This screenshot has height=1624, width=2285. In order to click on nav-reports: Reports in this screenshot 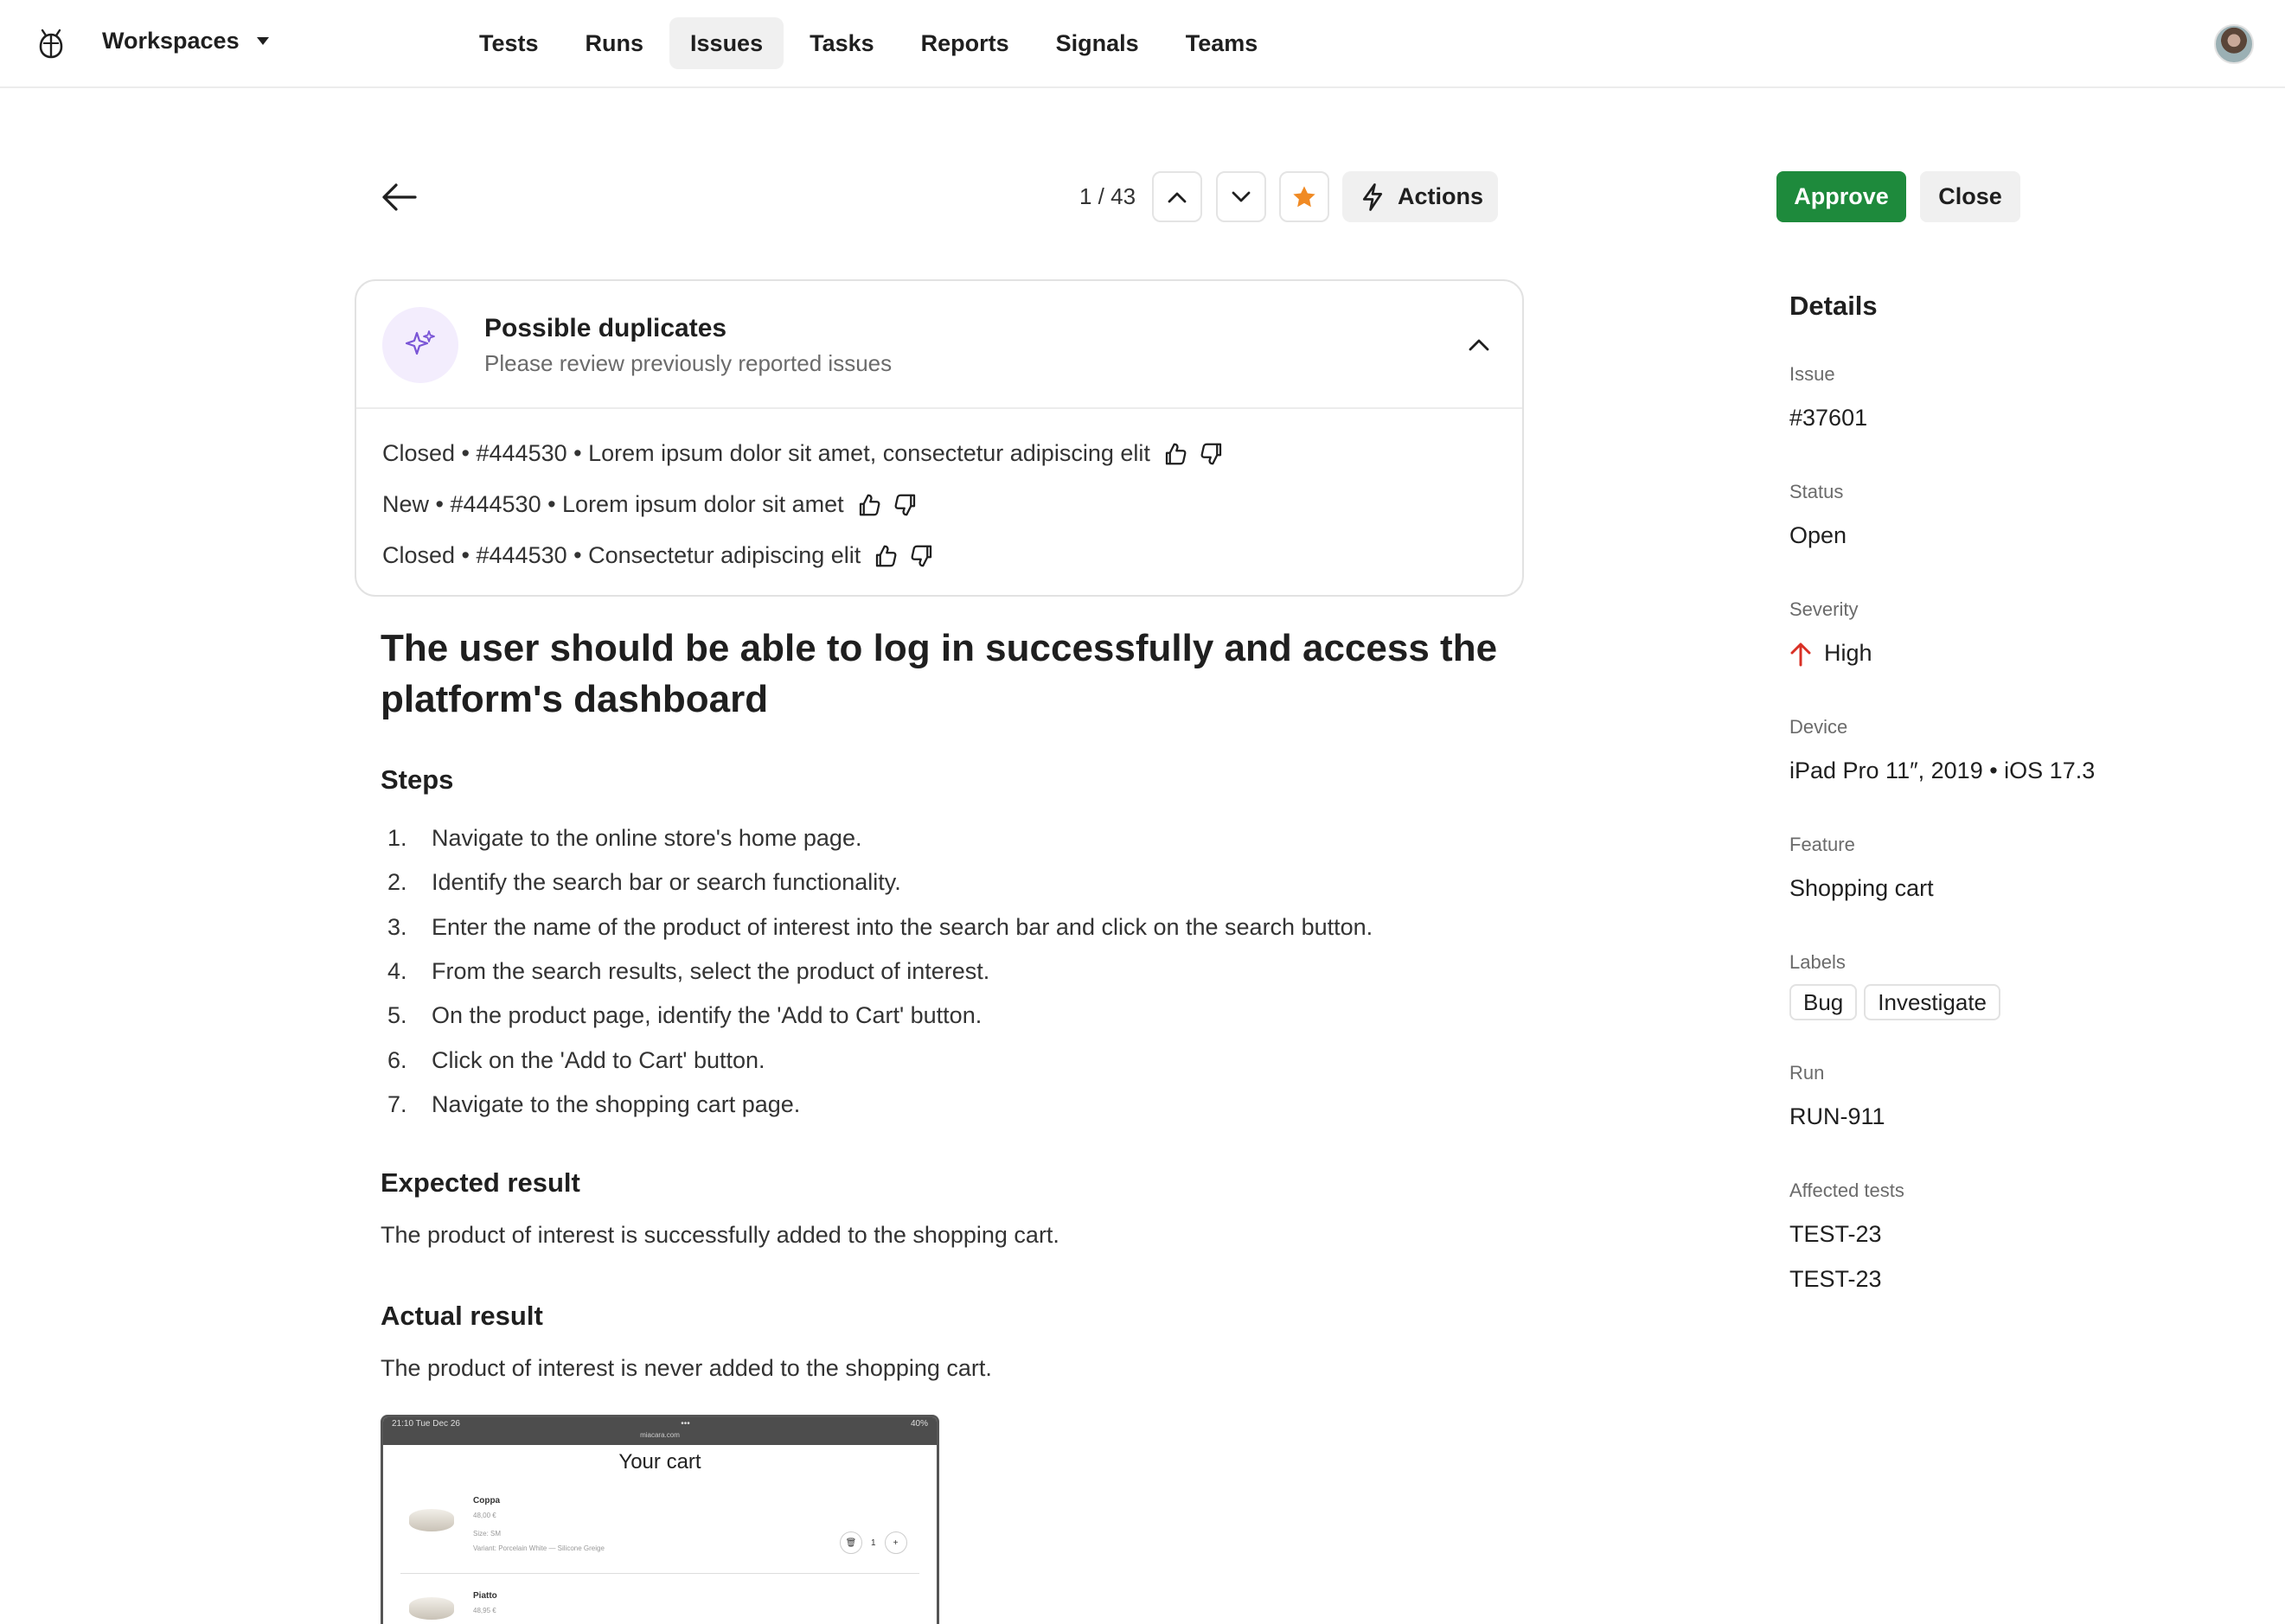, I will do `click(965, 43)`.